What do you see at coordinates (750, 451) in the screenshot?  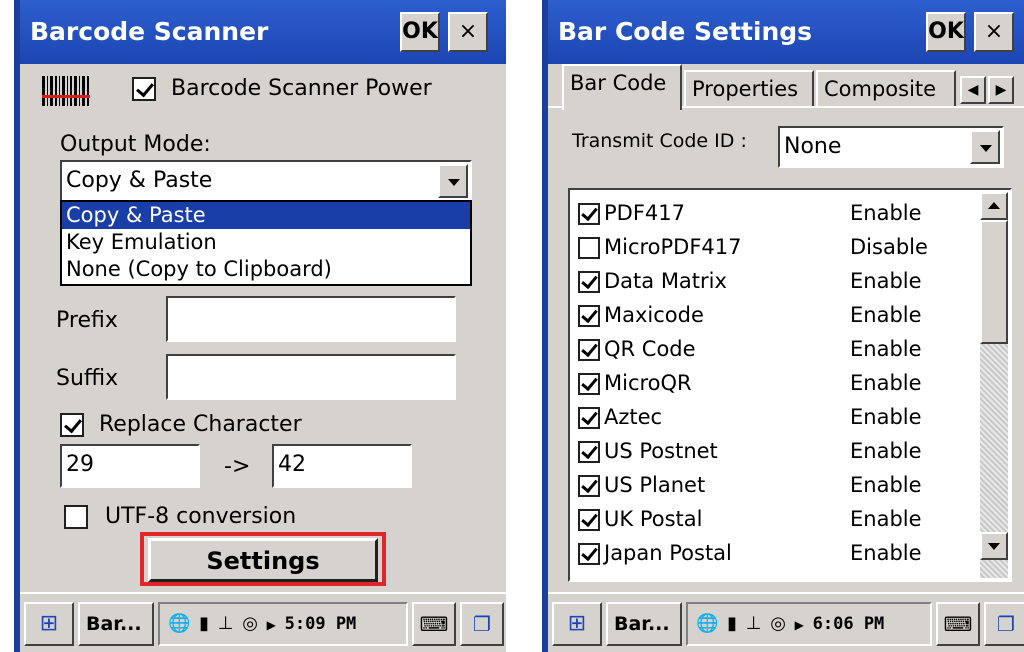 I see `symbology-row: US Postnet Enable` at bounding box center [750, 451].